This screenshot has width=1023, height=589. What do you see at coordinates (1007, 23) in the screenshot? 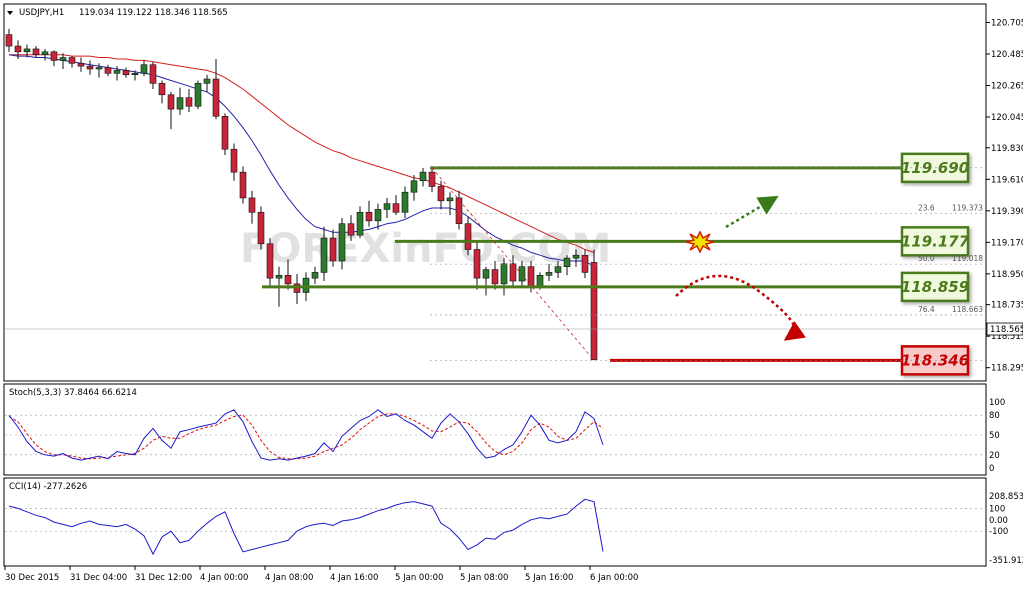
I see `y-tick-label: 120.705` at bounding box center [1007, 23].